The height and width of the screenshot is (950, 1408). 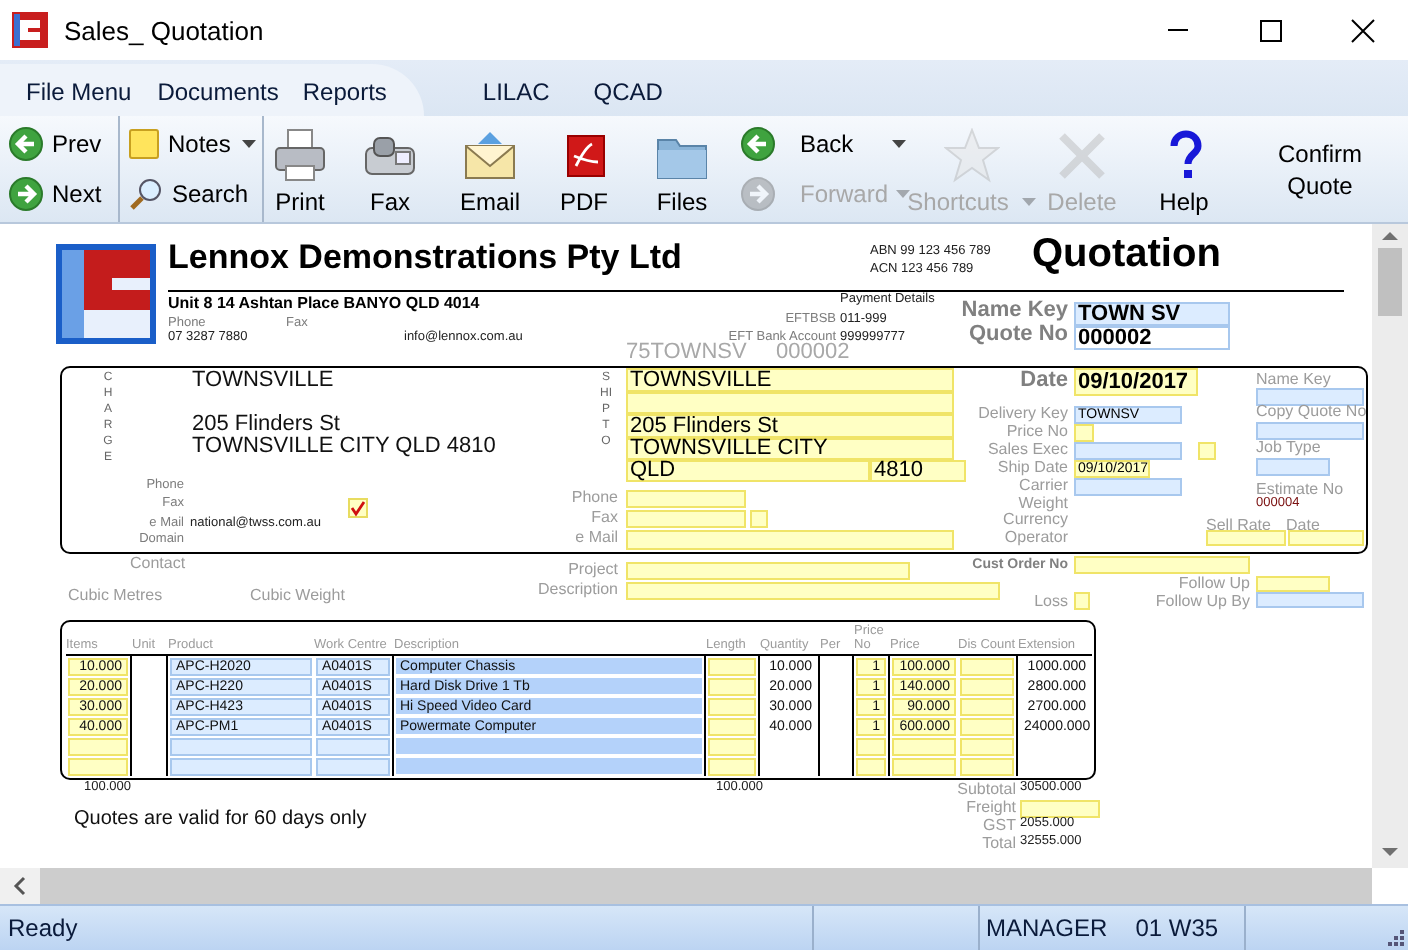 I want to click on company-address: Unit 8 14 Ashtan Place BANYO QLD 4014, so click(x=324, y=304).